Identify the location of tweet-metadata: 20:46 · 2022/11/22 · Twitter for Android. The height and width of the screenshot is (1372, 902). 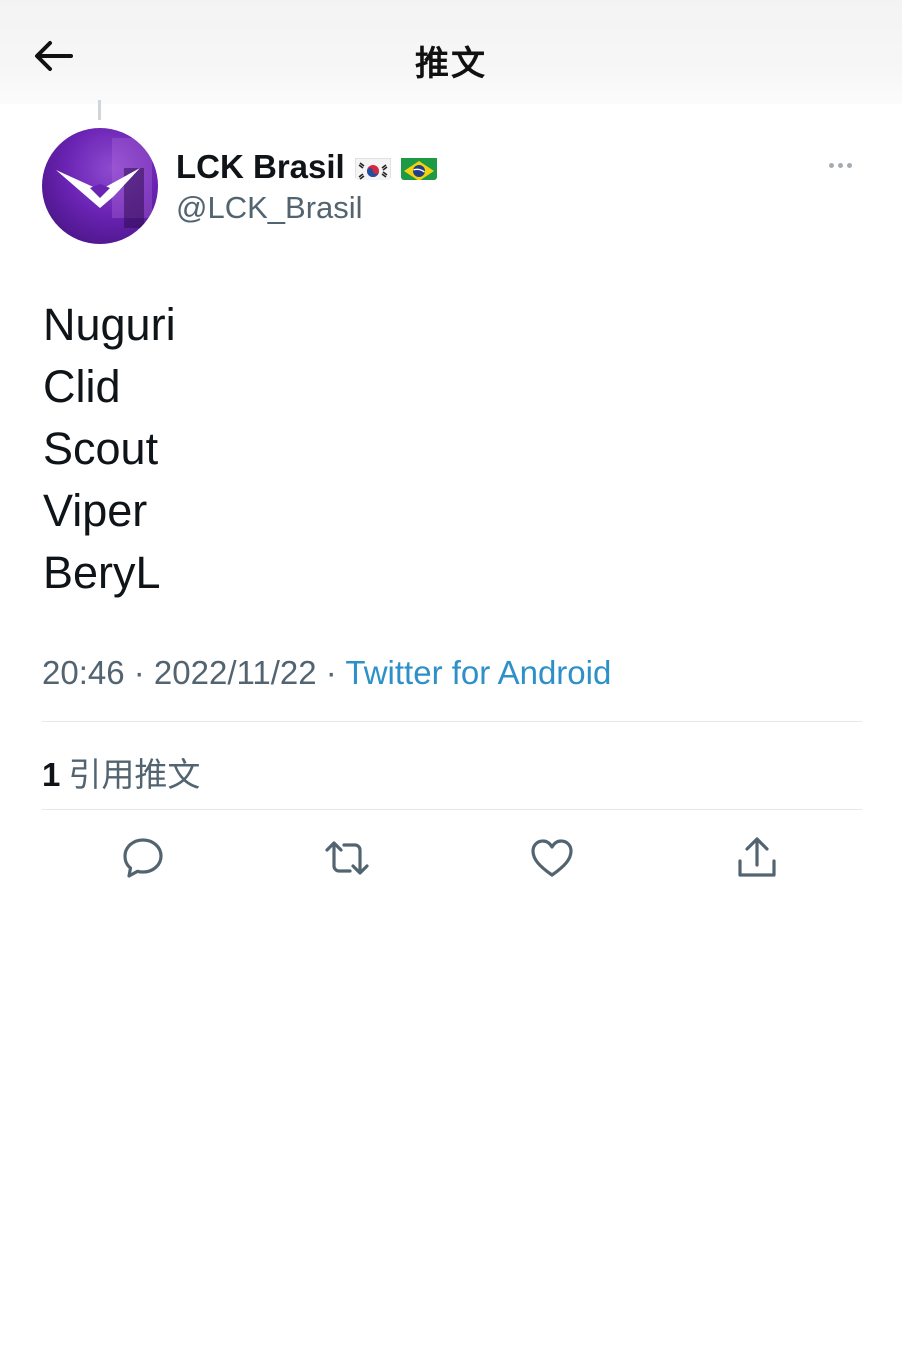
(326, 673).